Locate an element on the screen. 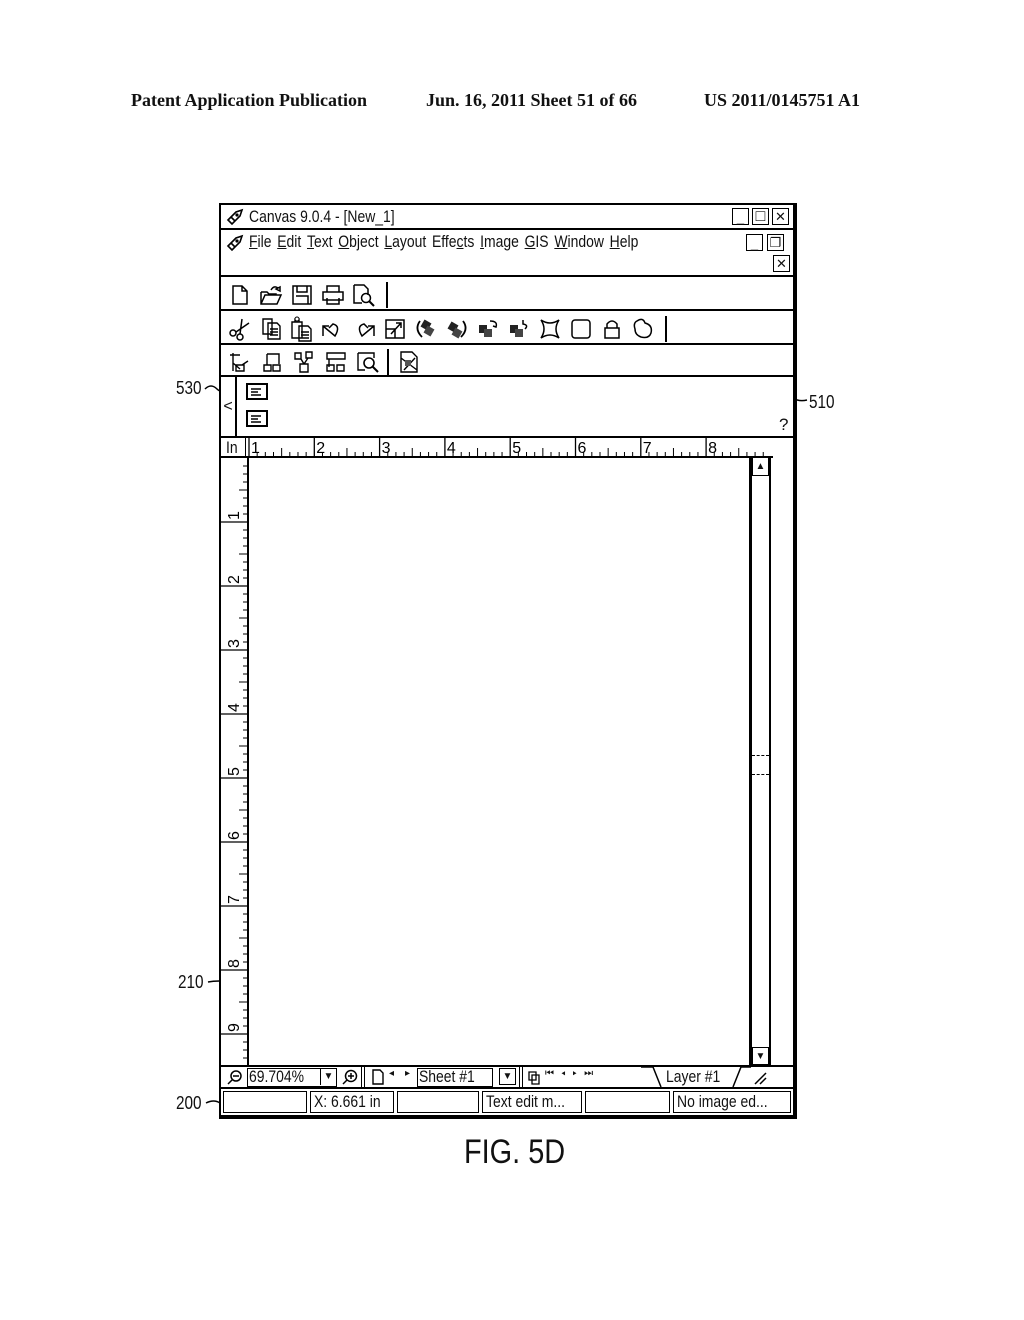  text-properties-icon is located at coordinates (257, 391).